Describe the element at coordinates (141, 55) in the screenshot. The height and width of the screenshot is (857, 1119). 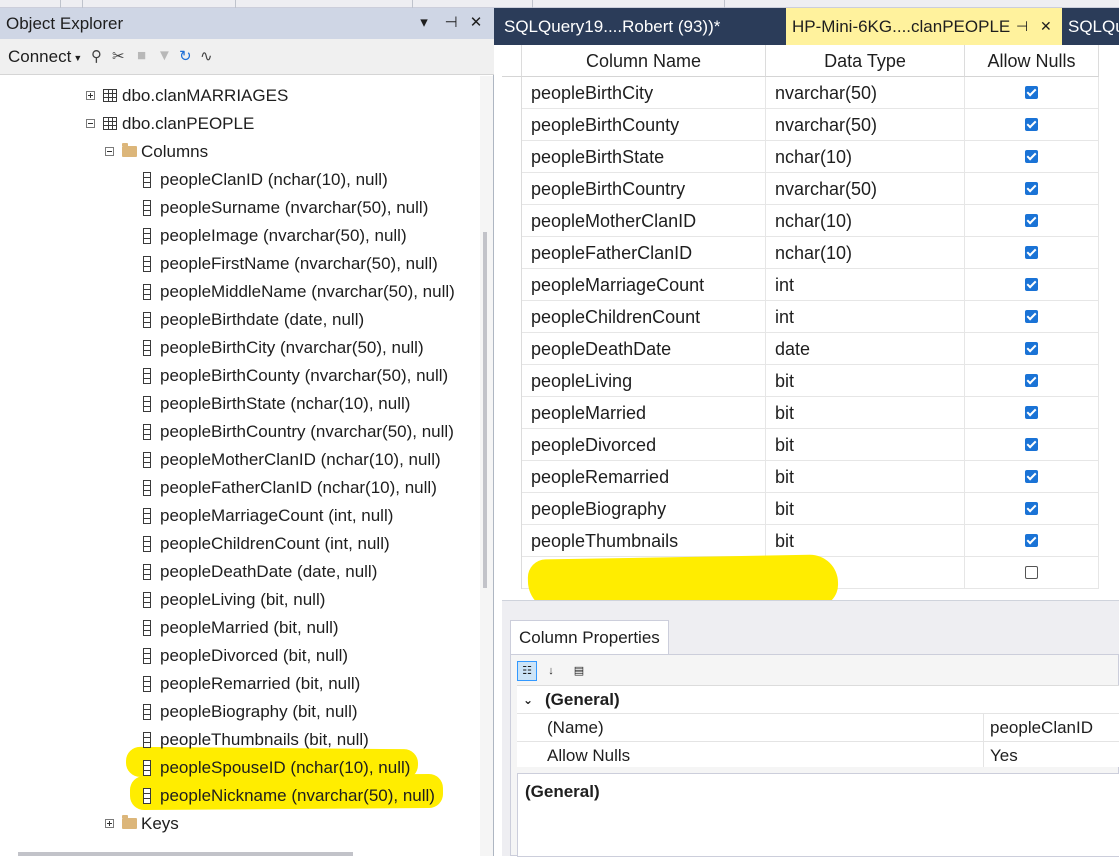
I see `stop-icon: ■` at that location.